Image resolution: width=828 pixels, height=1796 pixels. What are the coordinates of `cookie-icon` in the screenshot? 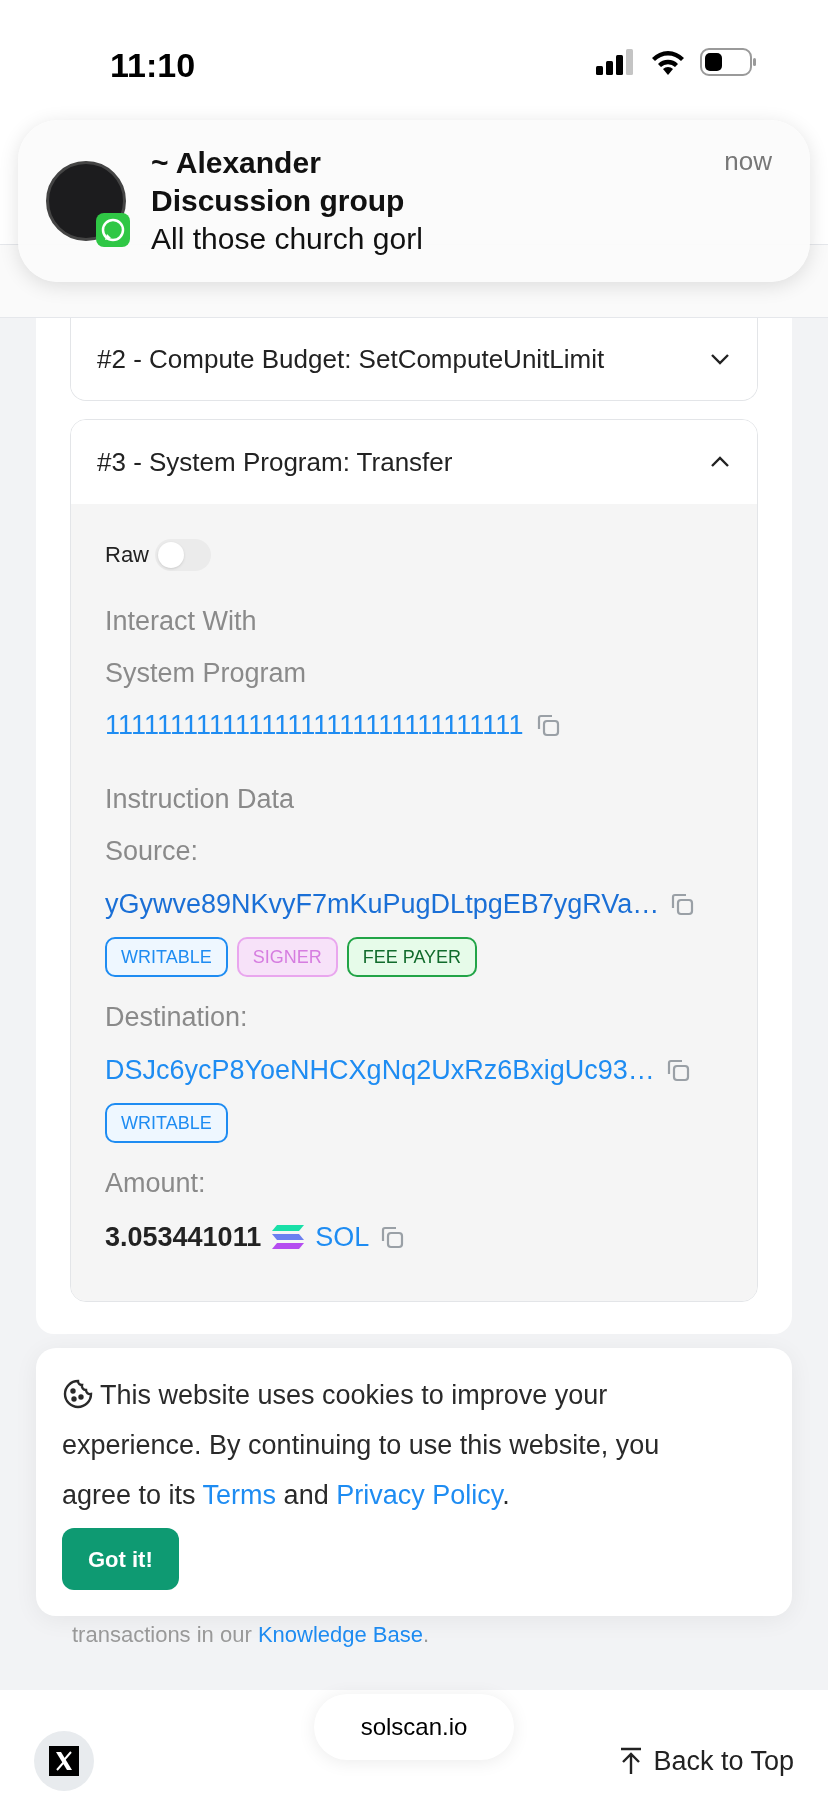 It's located at (78, 1393).